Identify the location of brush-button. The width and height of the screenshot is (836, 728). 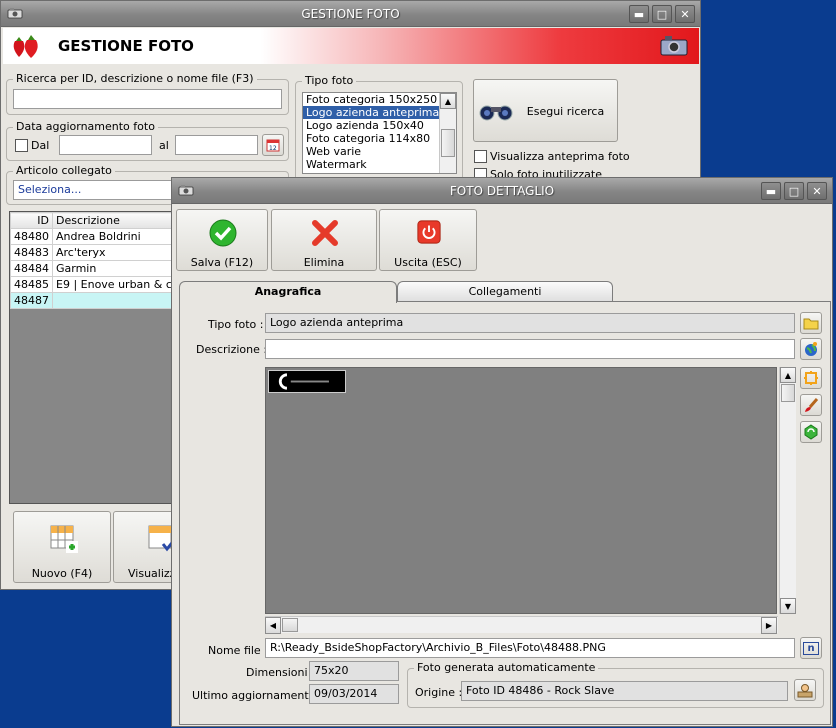
(811, 405).